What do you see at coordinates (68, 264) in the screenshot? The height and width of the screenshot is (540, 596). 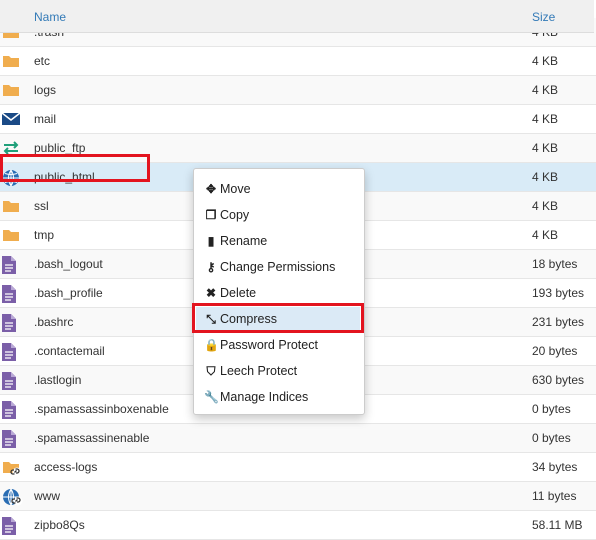 I see `file-name: .bash_logout` at bounding box center [68, 264].